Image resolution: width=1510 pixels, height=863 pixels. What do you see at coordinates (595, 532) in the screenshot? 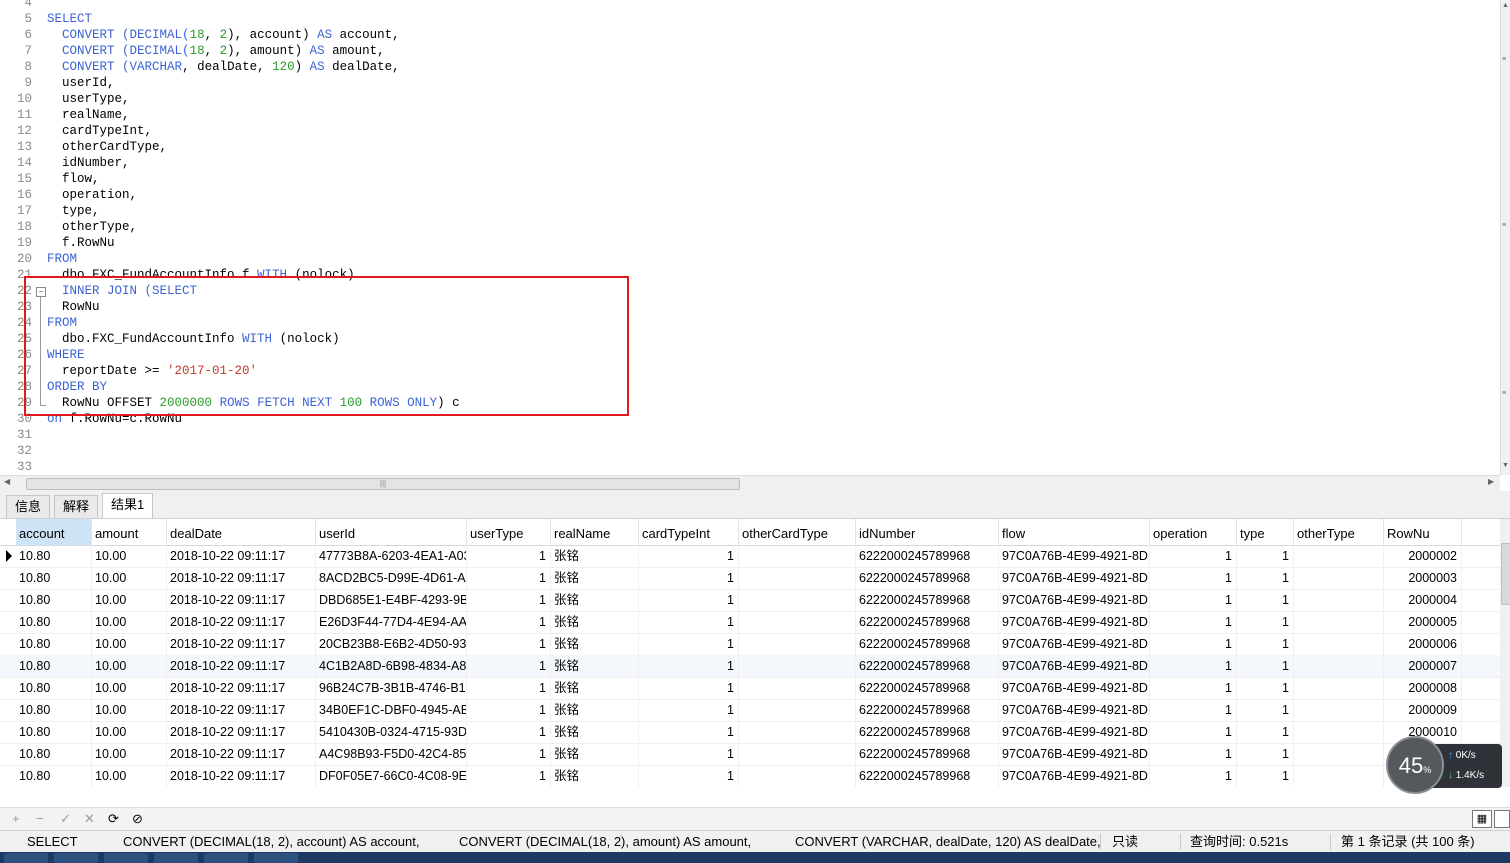
I see `column-header: realName` at bounding box center [595, 532].